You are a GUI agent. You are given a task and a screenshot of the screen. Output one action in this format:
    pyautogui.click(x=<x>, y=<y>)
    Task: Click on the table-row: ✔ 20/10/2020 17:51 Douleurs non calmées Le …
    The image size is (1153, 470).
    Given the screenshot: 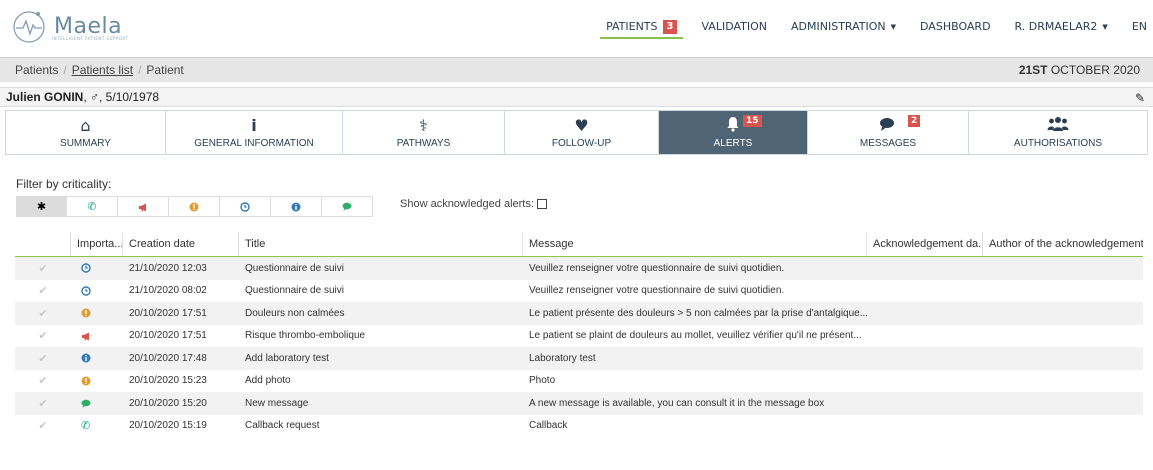 What is the action you would take?
    pyautogui.click(x=579, y=313)
    